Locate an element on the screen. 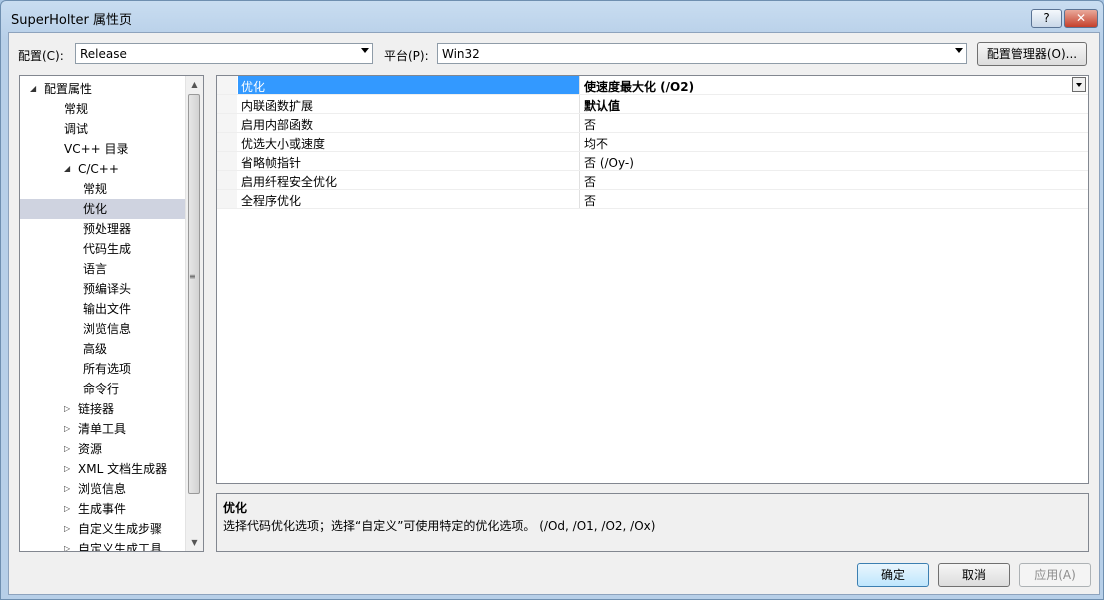 This screenshot has height=600, width=1104. tree-item: ▷ 自定义生成步骤 is located at coordinates (104, 529).